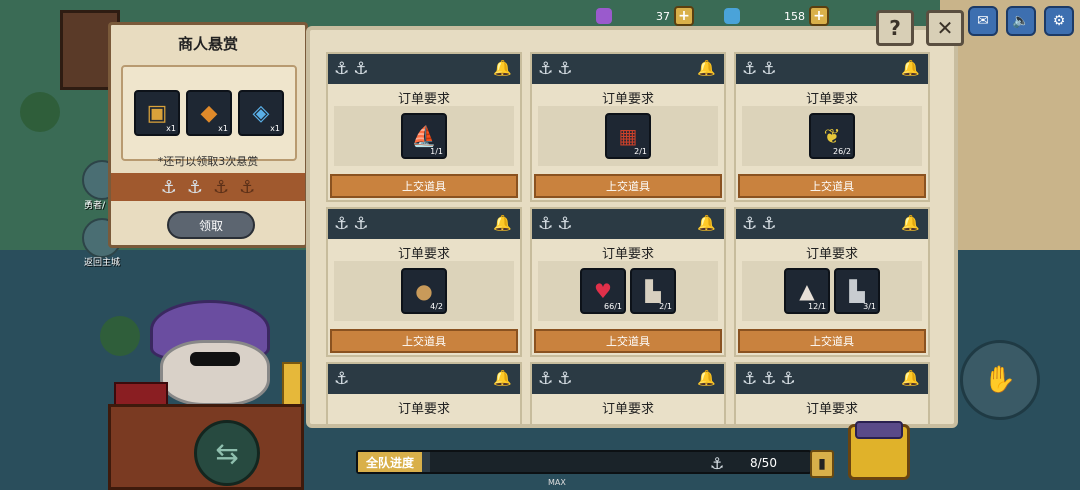 The image size is (1080, 490). Describe the element at coordinates (215, 373) in the screenshot. I see `merchant-npc` at that location.